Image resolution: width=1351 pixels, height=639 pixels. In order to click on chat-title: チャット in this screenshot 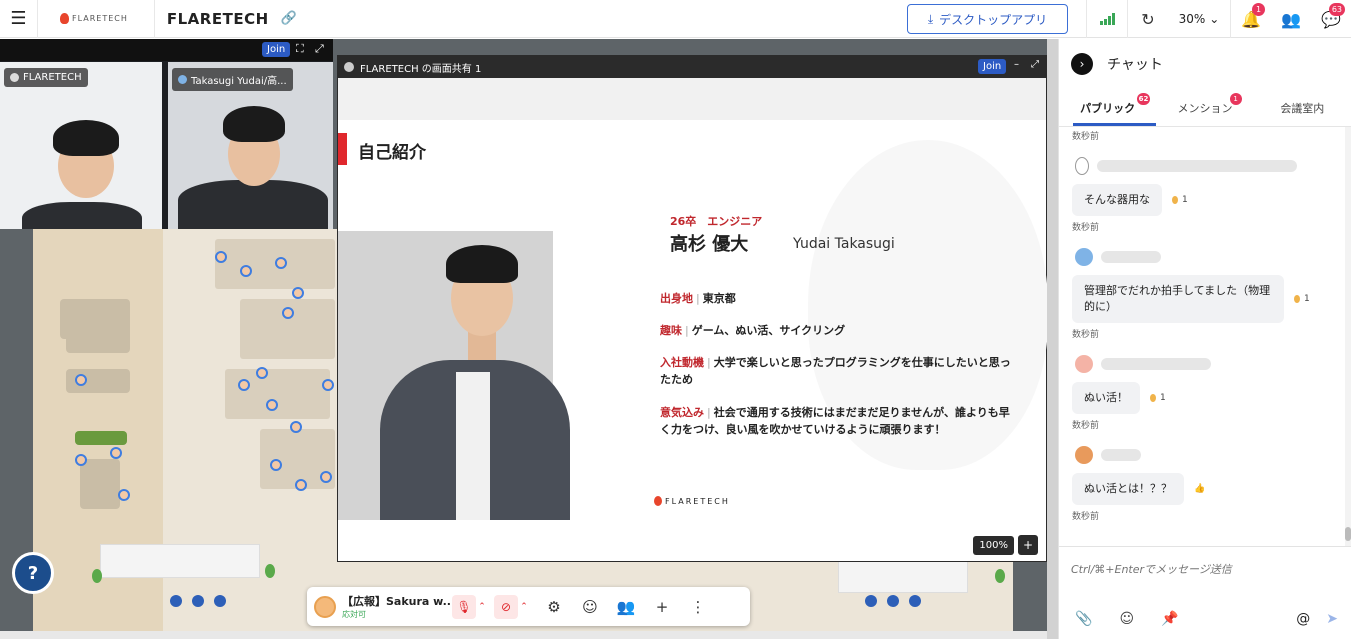, I will do `click(1135, 65)`.